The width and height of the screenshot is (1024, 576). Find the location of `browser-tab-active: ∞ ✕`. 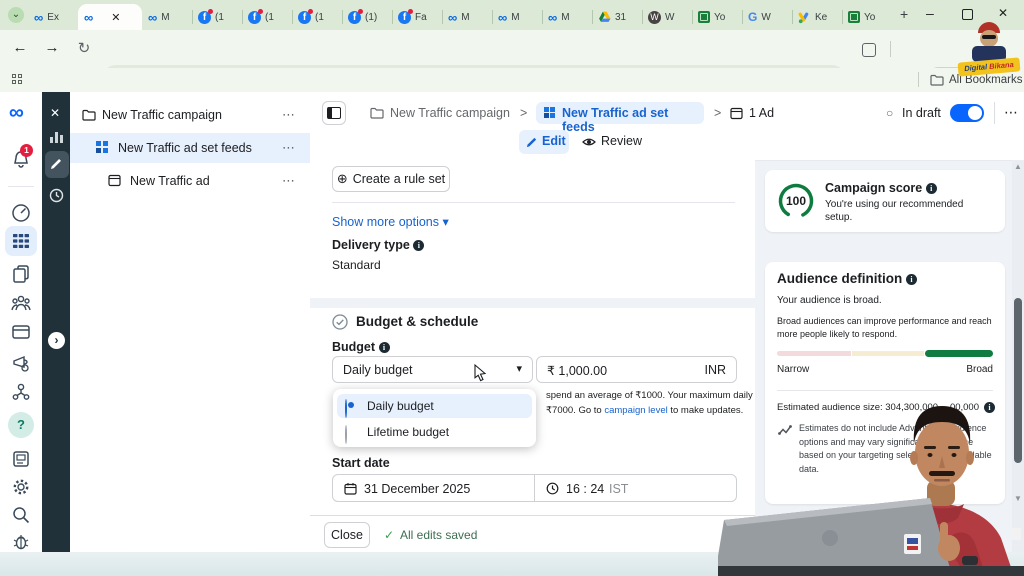

browser-tab-active: ∞ ✕ is located at coordinates (110, 17).